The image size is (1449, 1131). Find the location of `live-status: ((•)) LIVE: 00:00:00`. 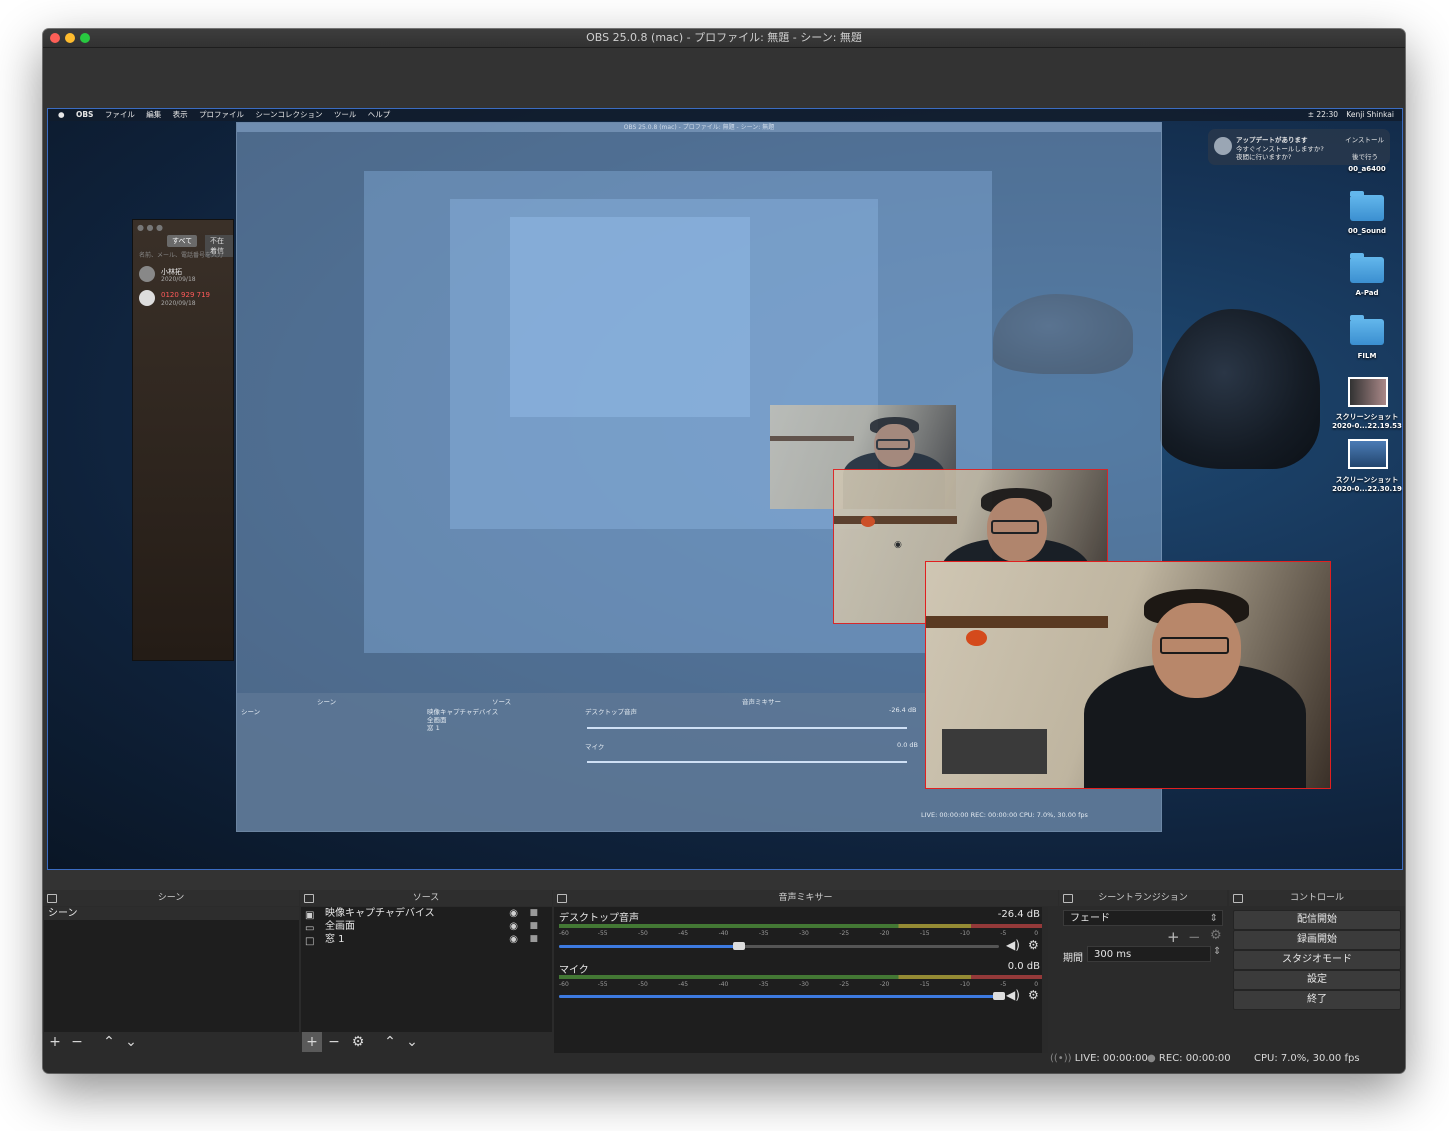

live-status: ((•)) LIVE: 00:00:00 is located at coordinates (1099, 1058).